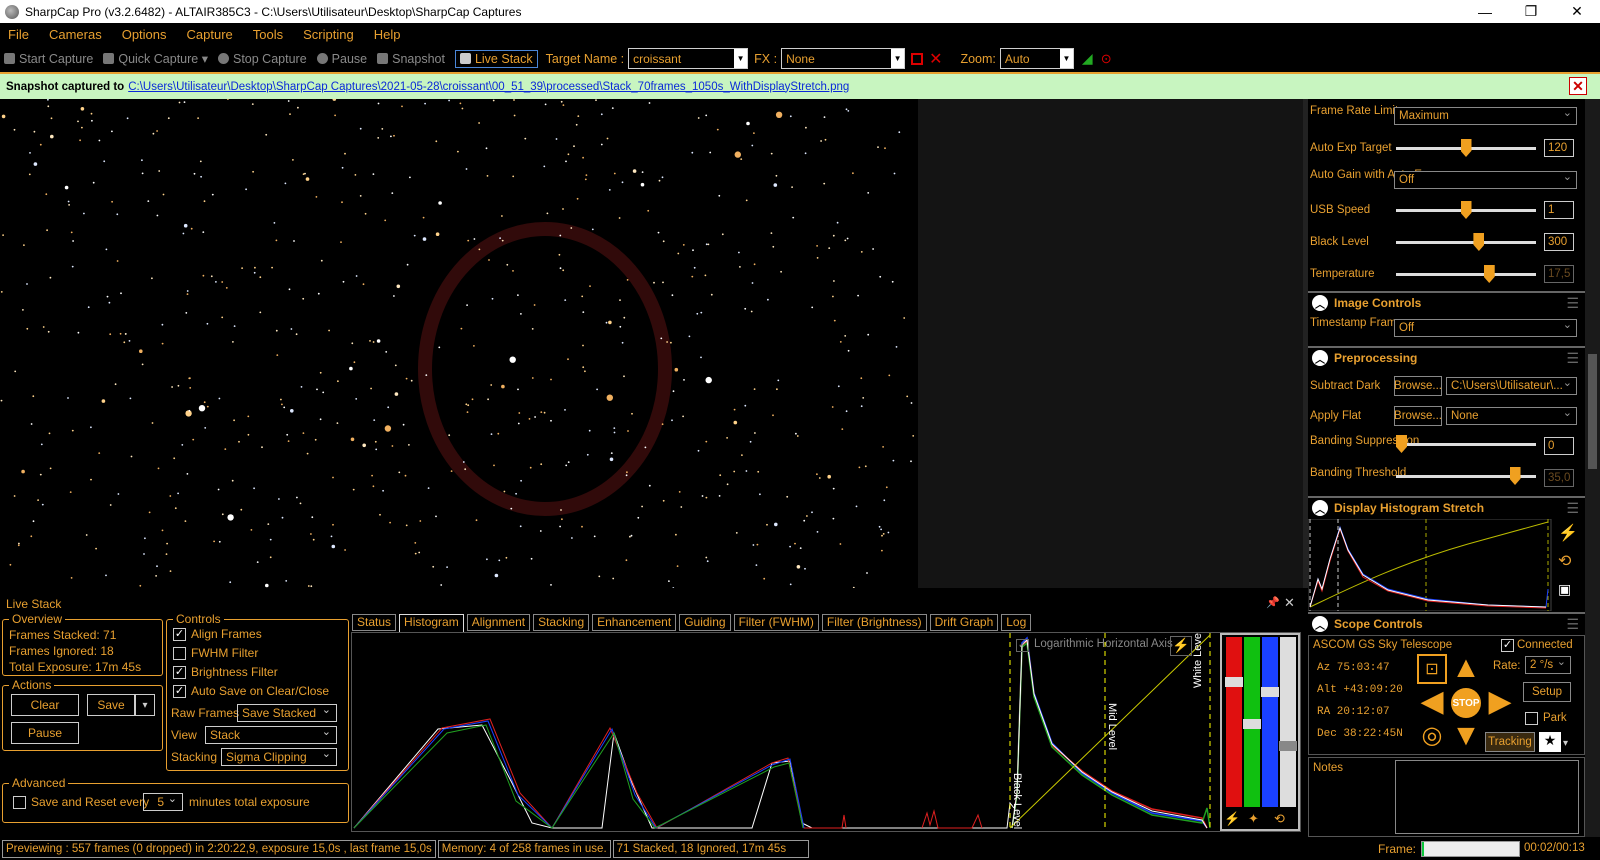 The width and height of the screenshot is (1600, 860). Describe the element at coordinates (1234, 722) in the screenshot. I see `red-level-slider` at that location.